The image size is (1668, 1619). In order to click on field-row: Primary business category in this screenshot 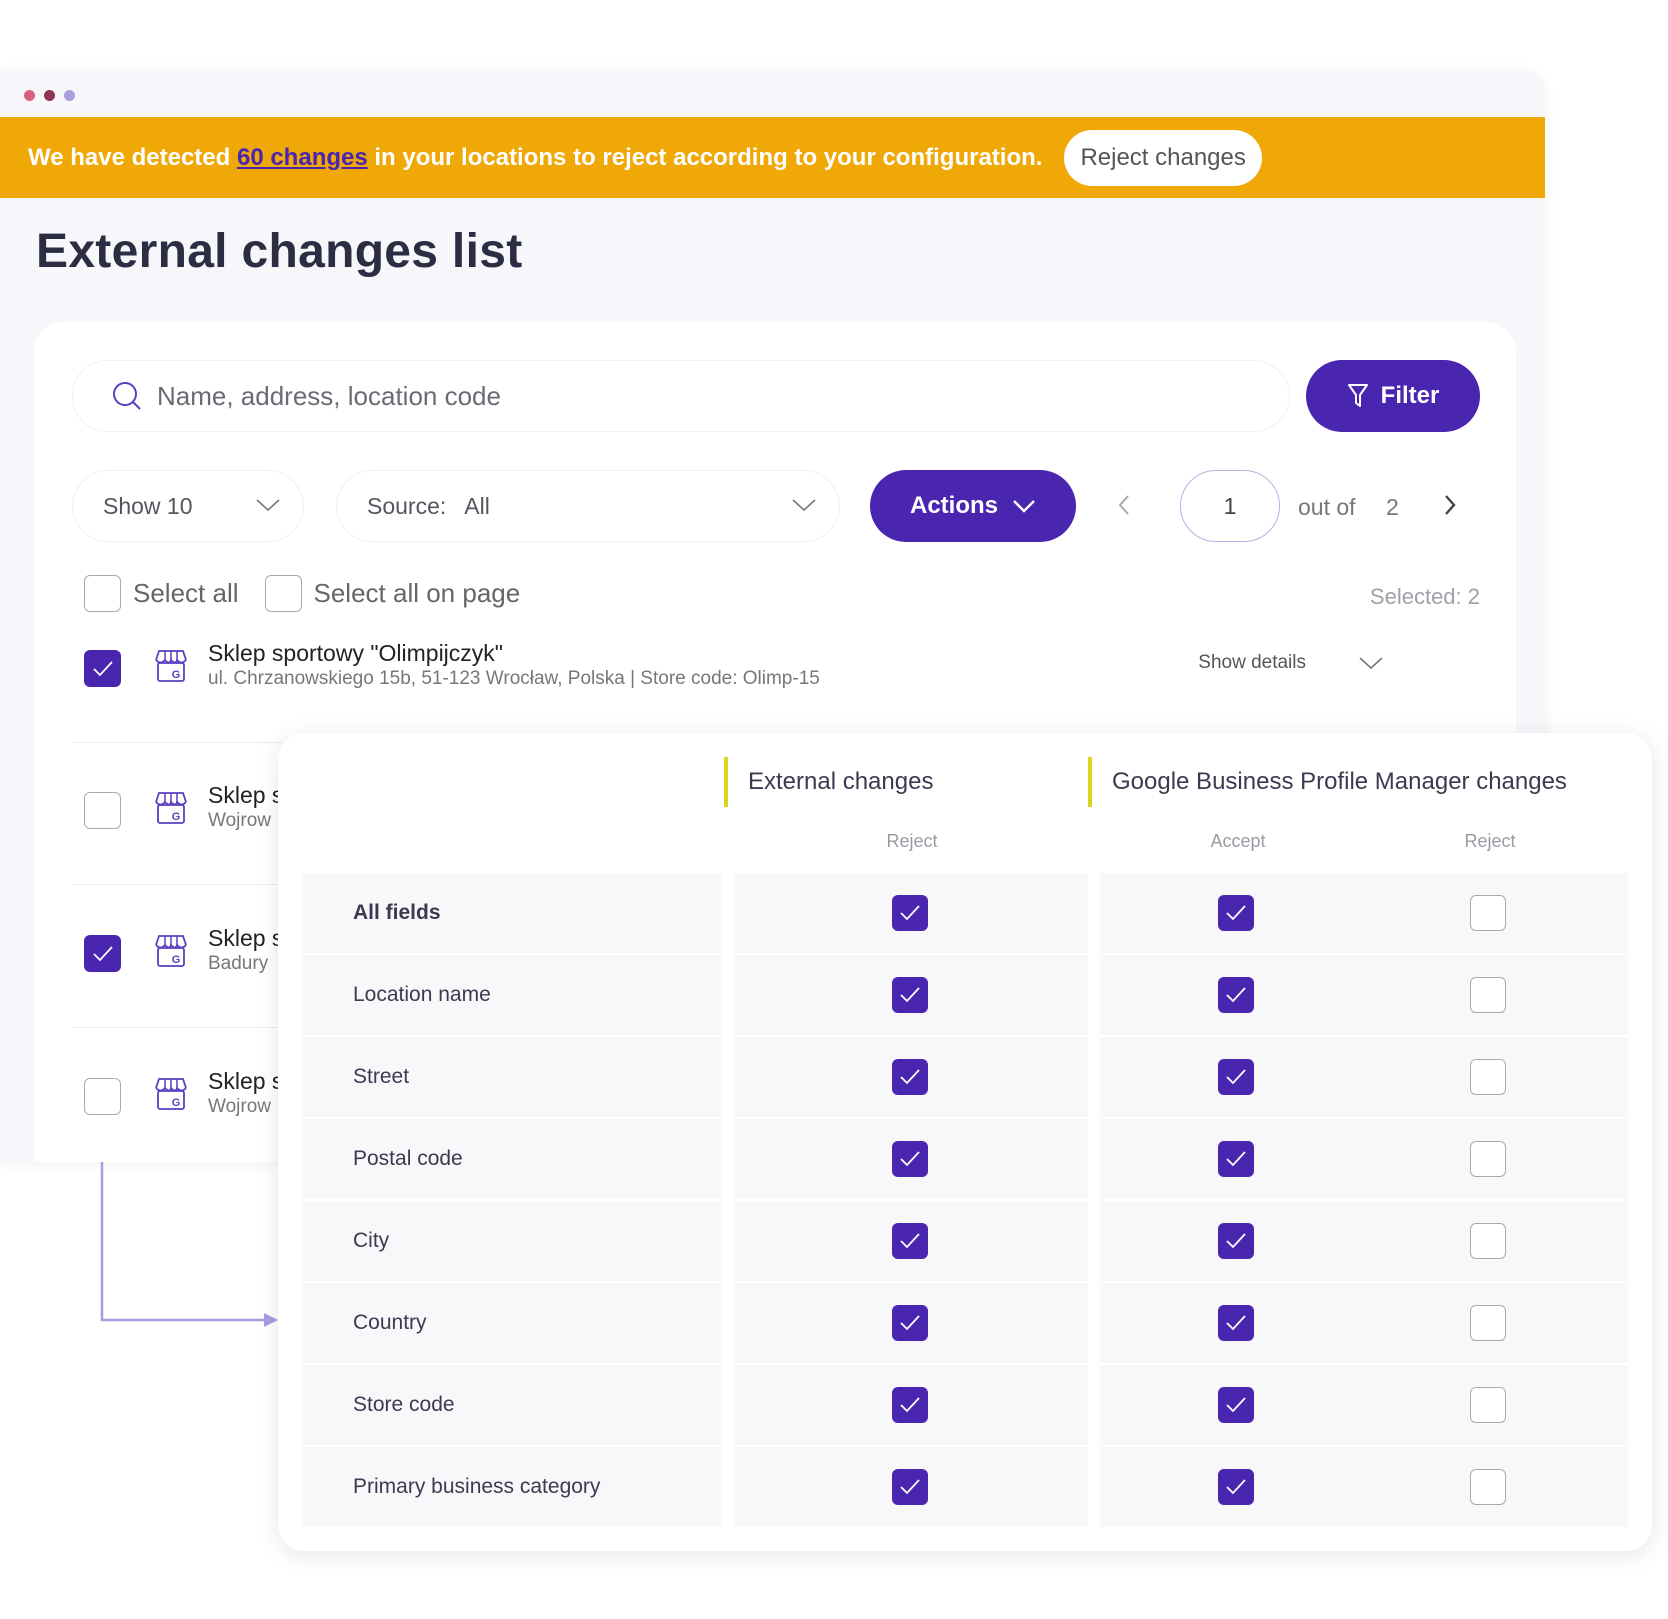, I will do `click(965, 1488)`.